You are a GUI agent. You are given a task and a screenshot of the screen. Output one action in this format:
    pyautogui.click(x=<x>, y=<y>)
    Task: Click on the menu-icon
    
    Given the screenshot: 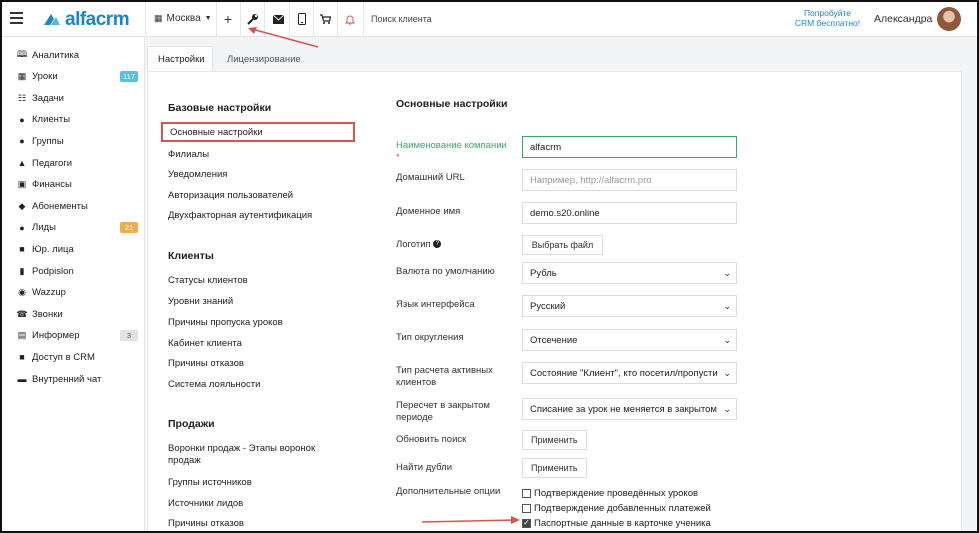 What is the action you would take?
    pyautogui.click(x=16, y=18)
    